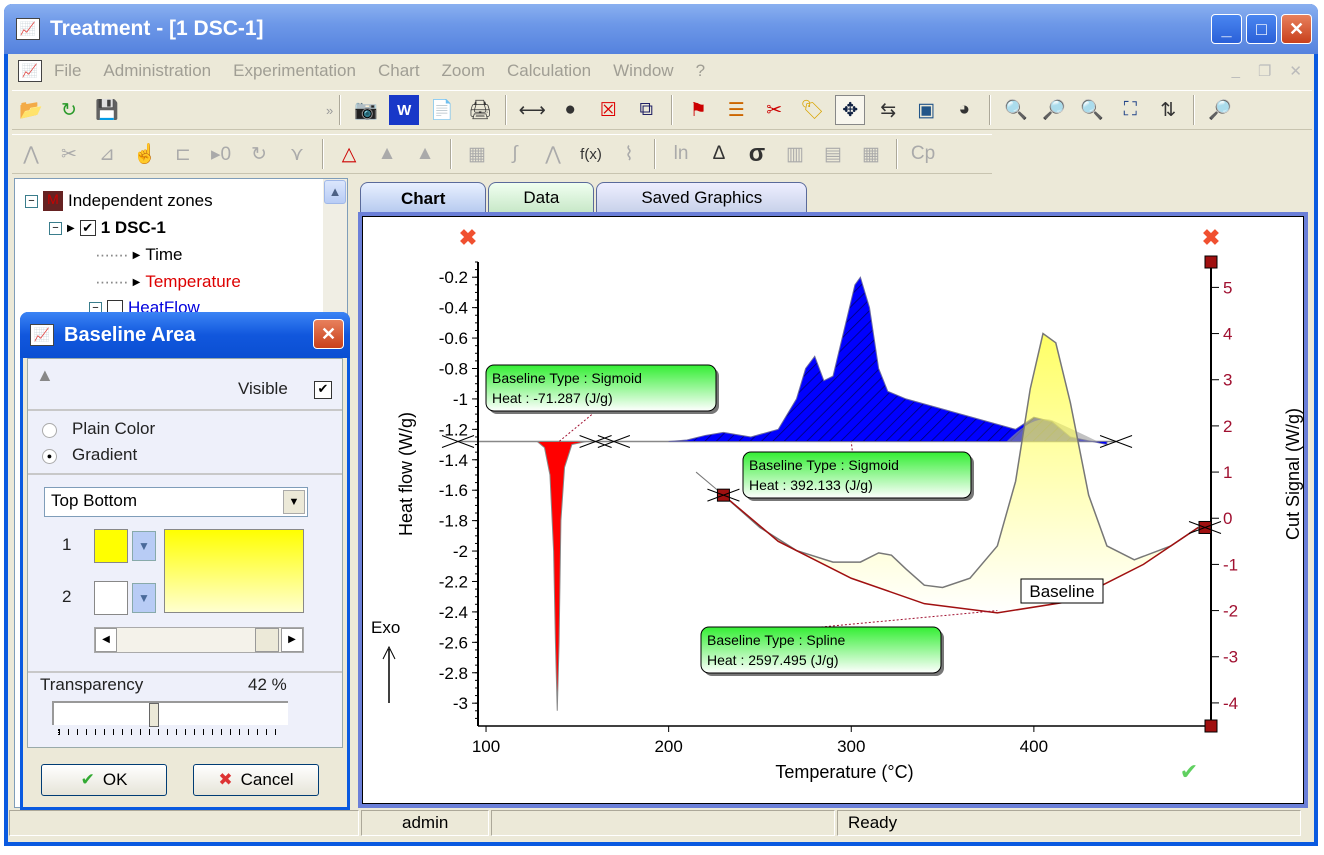  What do you see at coordinates (31, 154) in the screenshot?
I see `peak-icon: ⋀` at bounding box center [31, 154].